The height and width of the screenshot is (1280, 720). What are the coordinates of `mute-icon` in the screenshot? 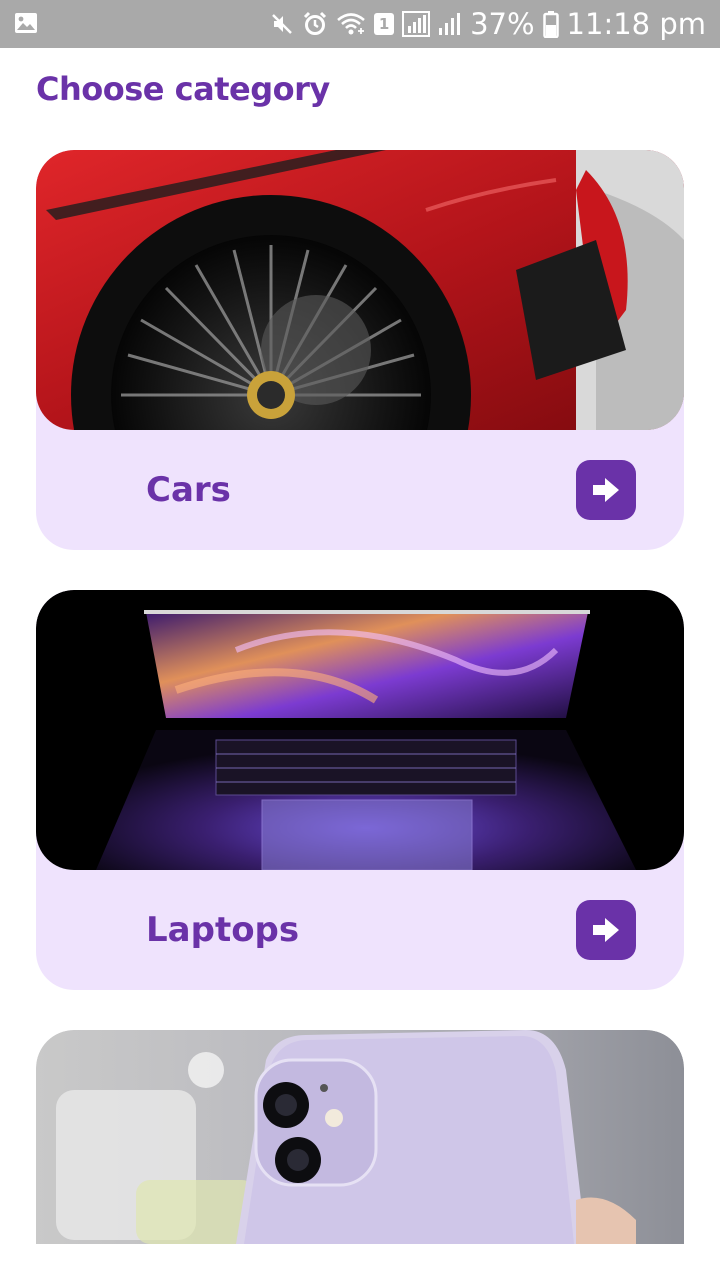 It's located at (282, 24).